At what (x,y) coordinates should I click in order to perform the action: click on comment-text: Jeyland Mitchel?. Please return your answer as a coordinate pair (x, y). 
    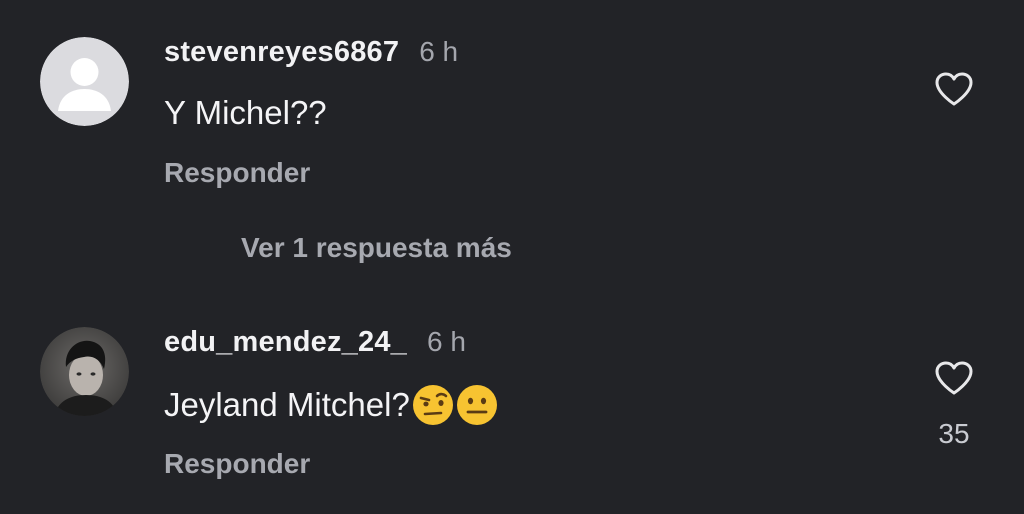
    Looking at the image, I should click on (331, 405).